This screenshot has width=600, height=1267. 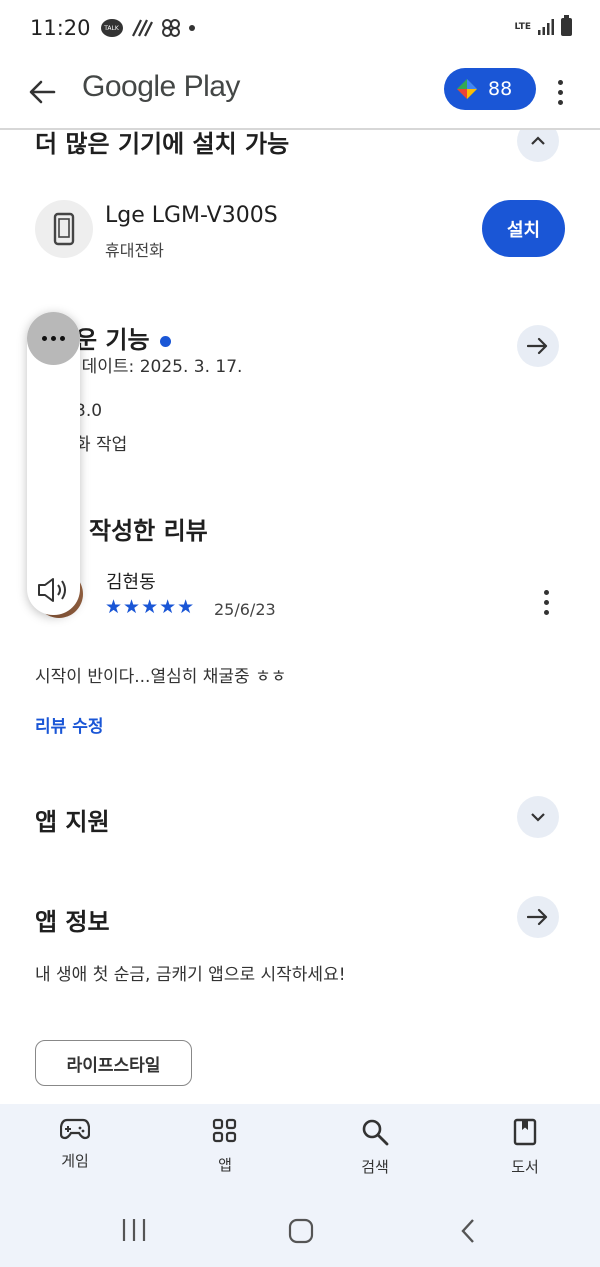 I want to click on device-type: 휴대전화, so click(x=134, y=250).